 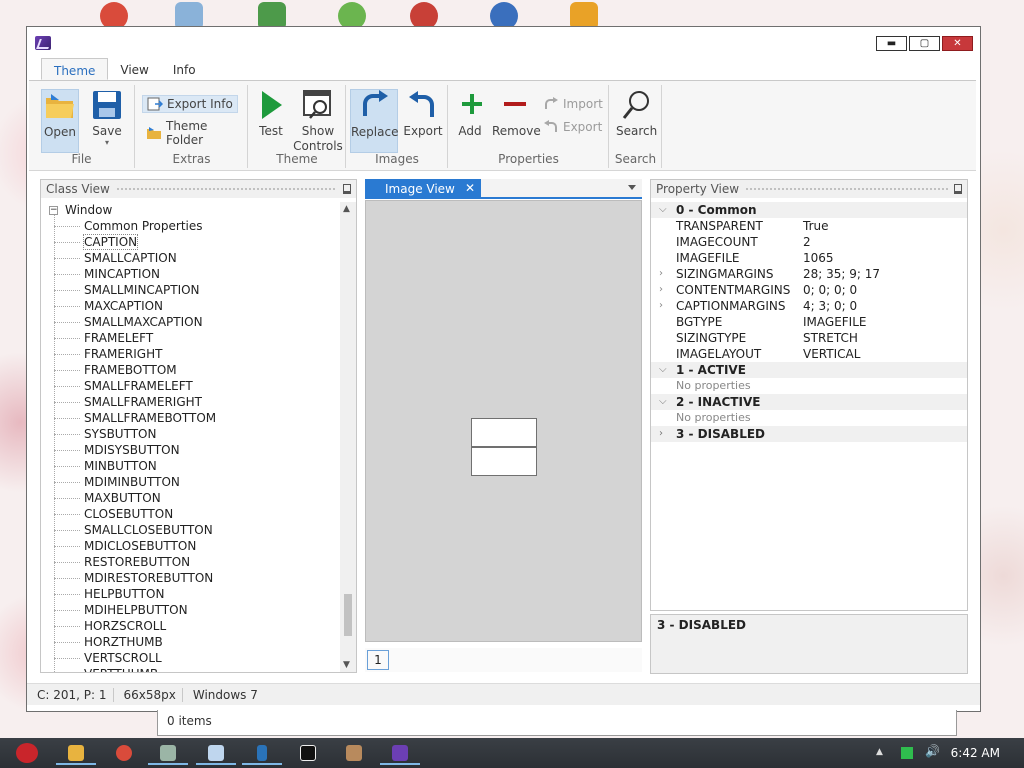 I want to click on tree-item: MAXBUTTON, so click(x=190, y=498).